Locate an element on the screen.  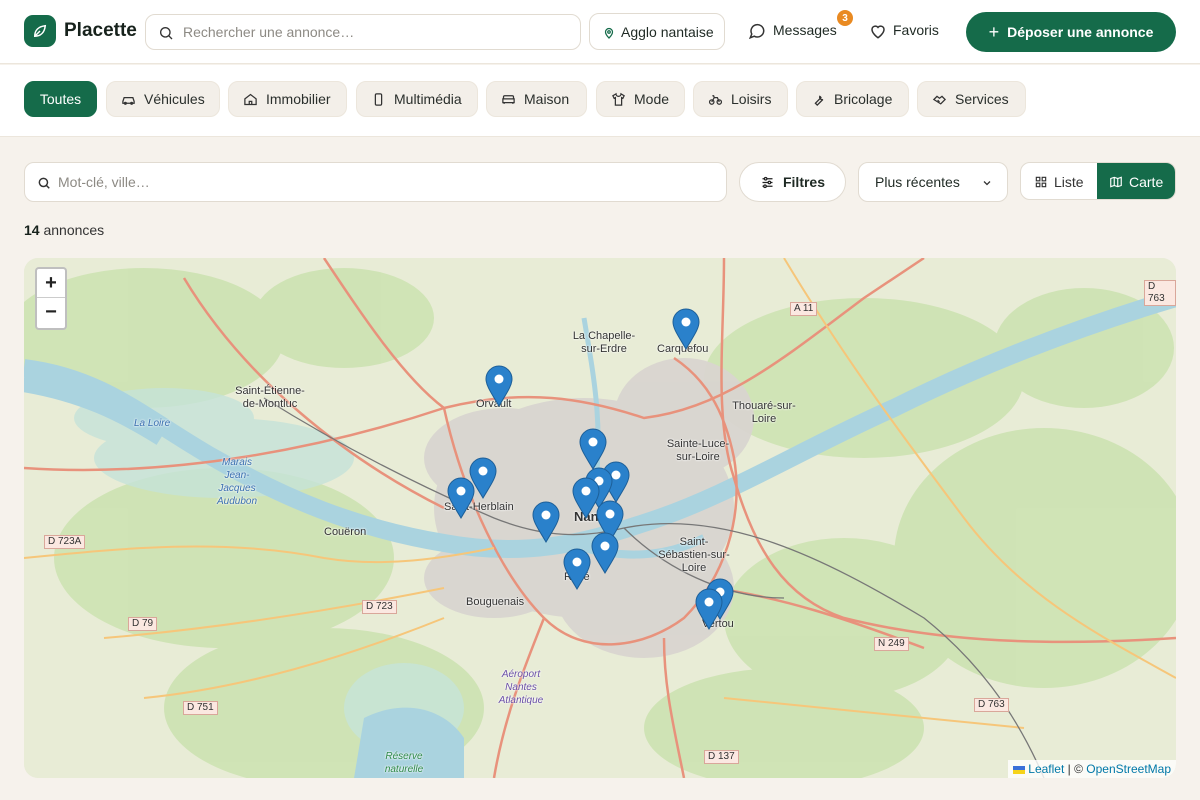
category-chip-multimedia: Multimédia is located at coordinates (417, 99).